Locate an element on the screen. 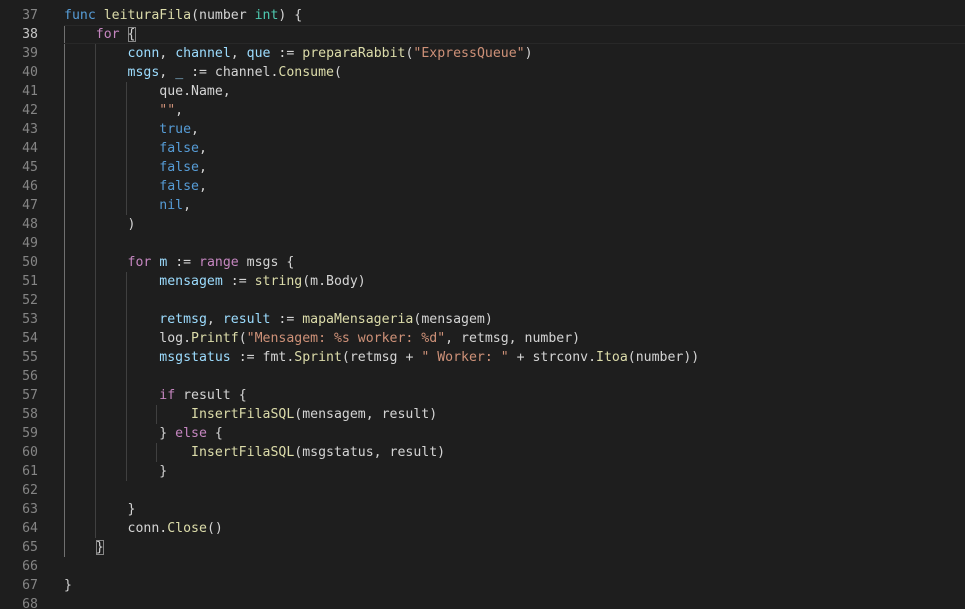  code-line: 66 is located at coordinates (482, 566).